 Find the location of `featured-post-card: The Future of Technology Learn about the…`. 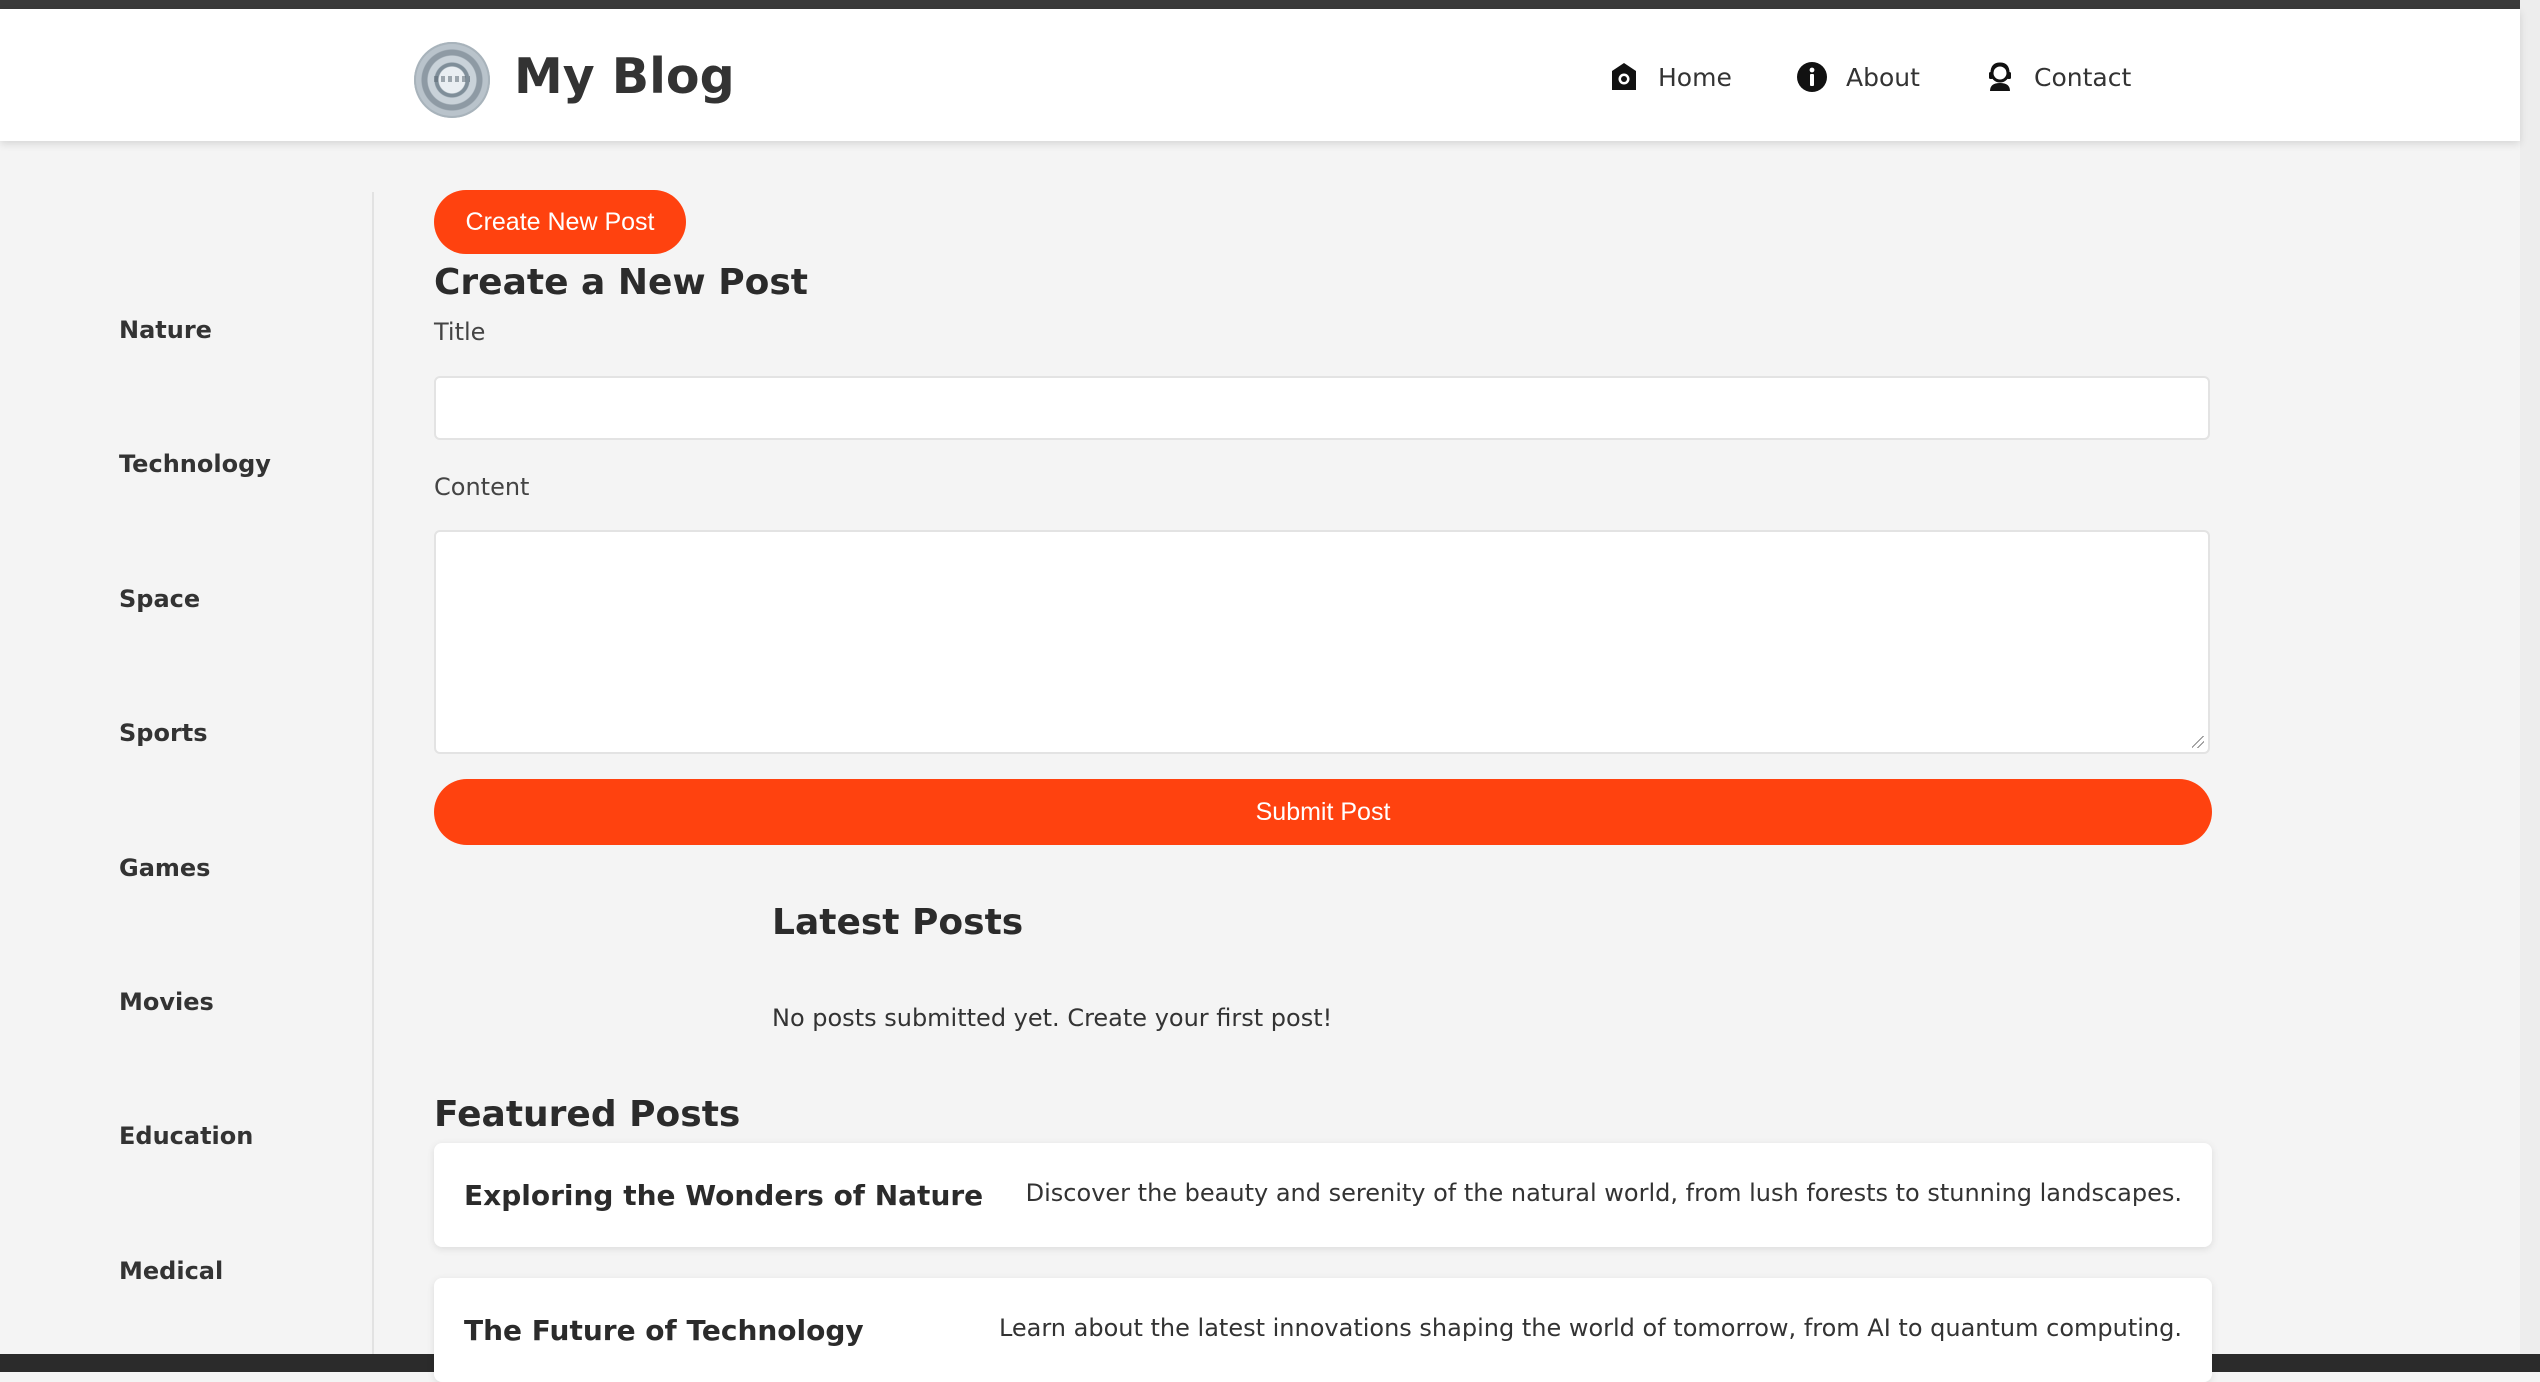

featured-post-card: The Future of Technology Learn about the… is located at coordinates (1323, 1330).